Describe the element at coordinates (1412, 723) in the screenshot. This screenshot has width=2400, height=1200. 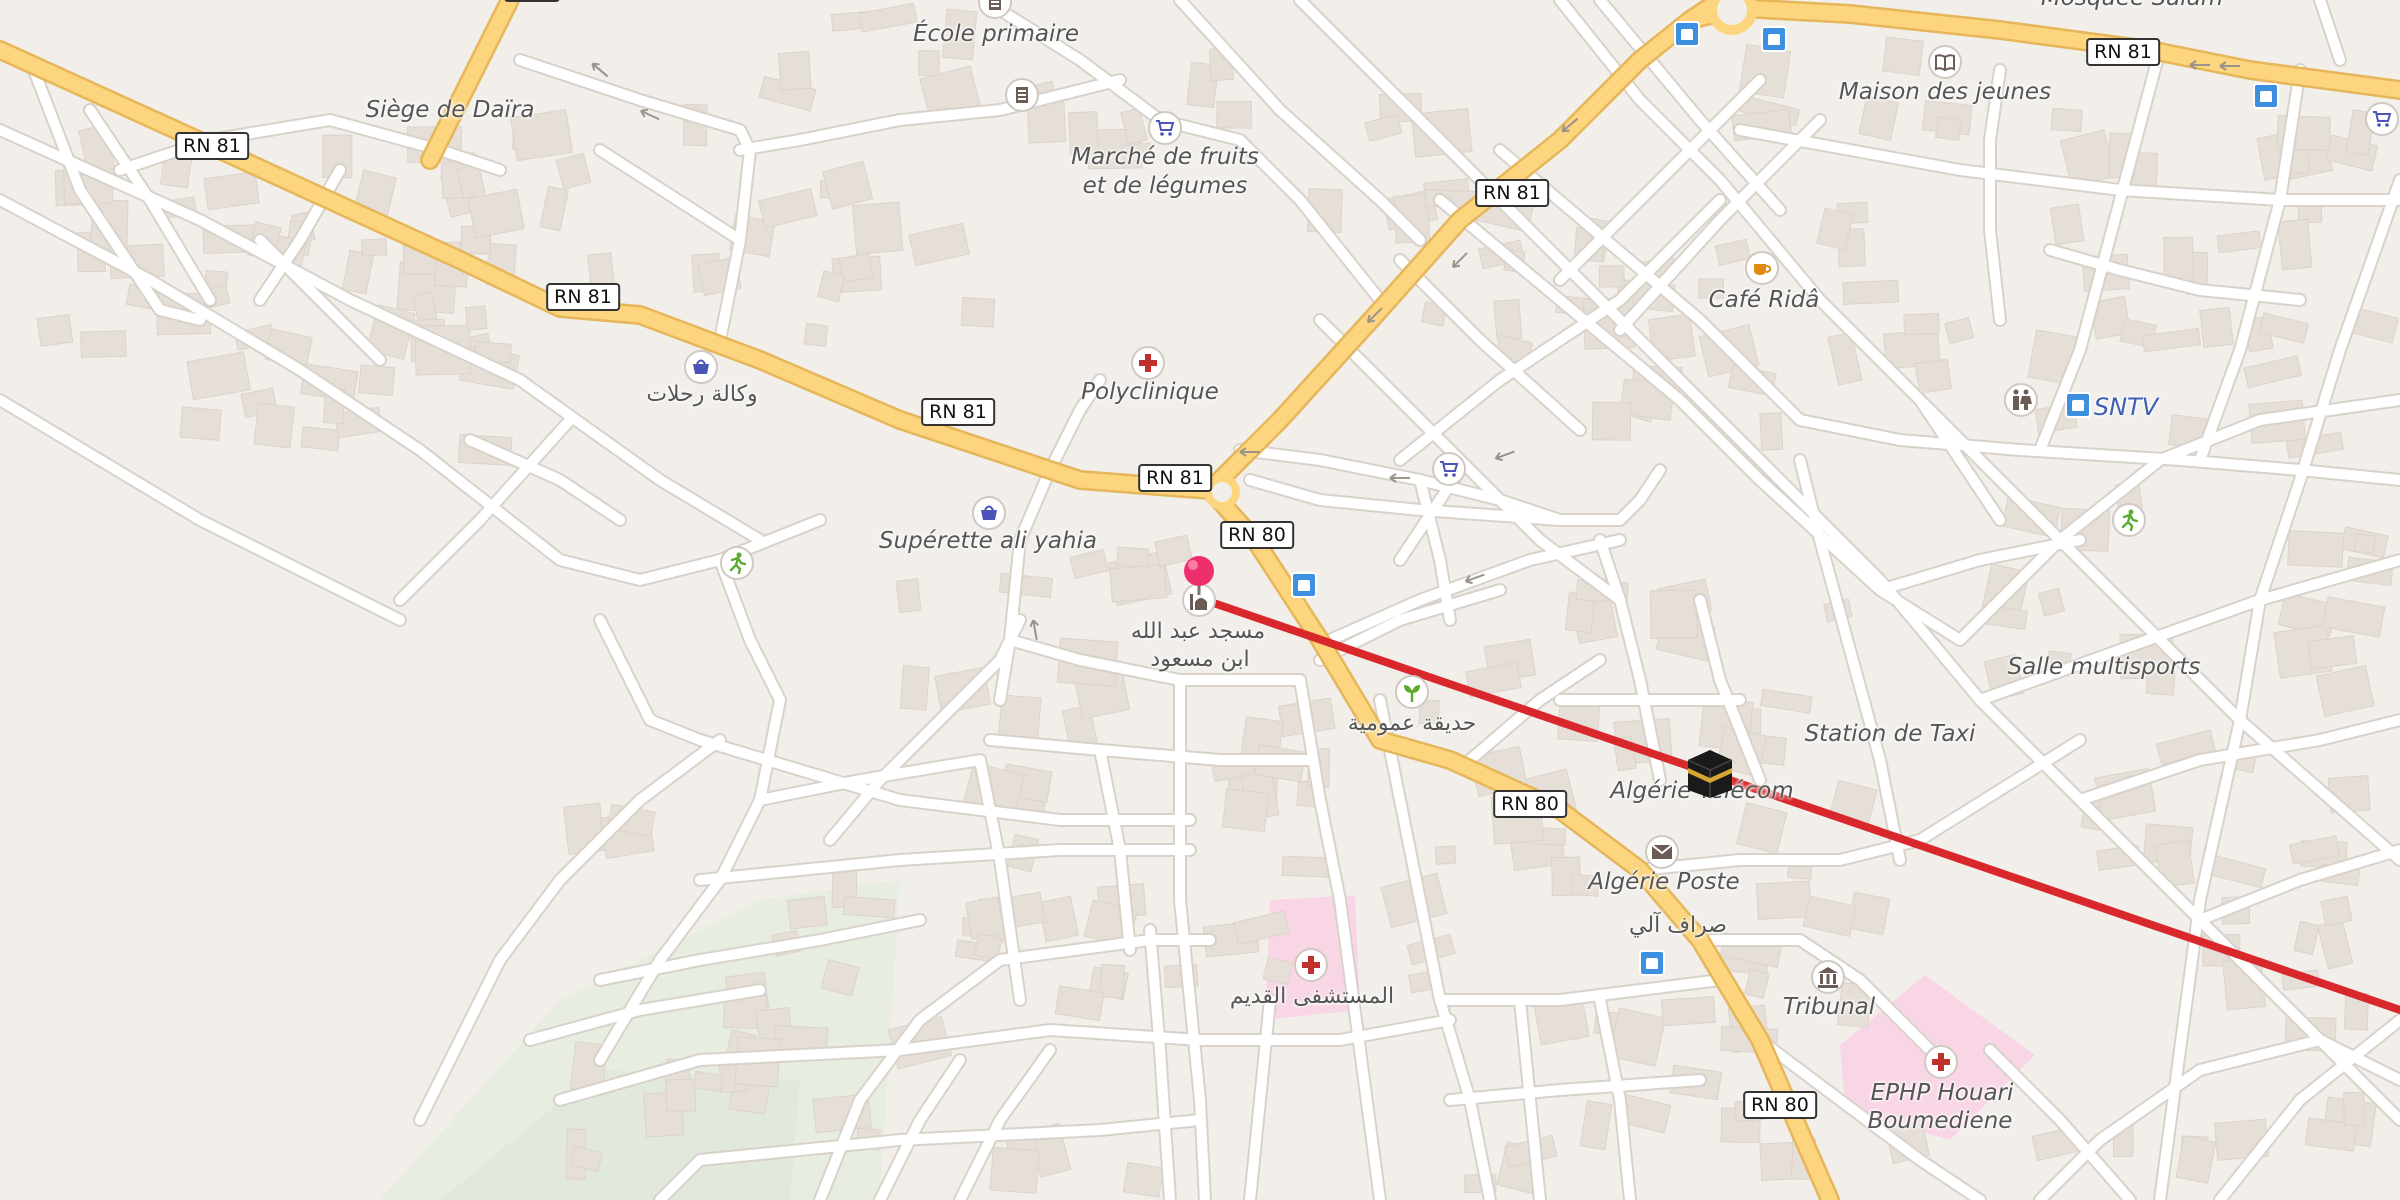
I see `label-hadiqa: حديقة عمومية` at that location.